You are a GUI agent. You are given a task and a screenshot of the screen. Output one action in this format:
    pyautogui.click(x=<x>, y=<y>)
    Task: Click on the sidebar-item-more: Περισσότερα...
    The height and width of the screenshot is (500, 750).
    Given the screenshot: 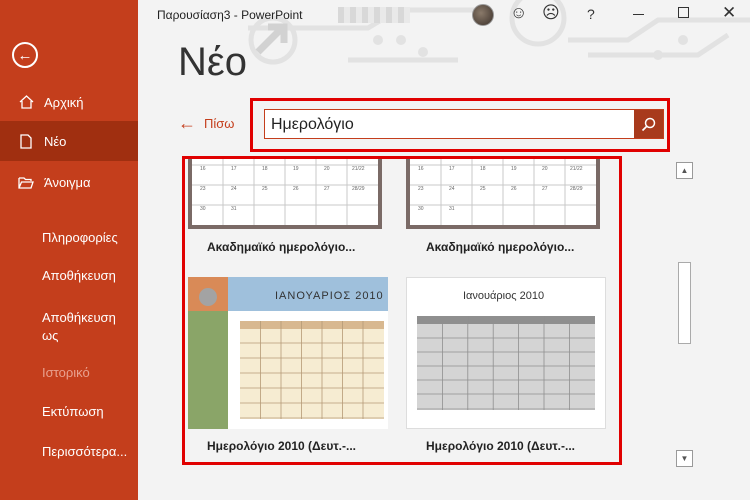 What is the action you would take?
    pyautogui.click(x=84, y=452)
    